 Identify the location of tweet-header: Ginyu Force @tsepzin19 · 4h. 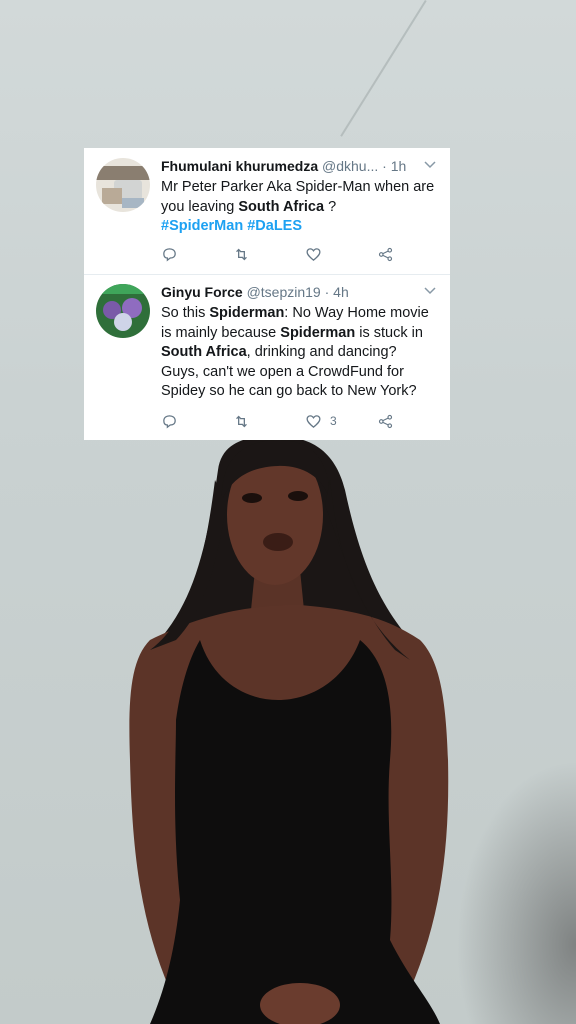
(298, 293).